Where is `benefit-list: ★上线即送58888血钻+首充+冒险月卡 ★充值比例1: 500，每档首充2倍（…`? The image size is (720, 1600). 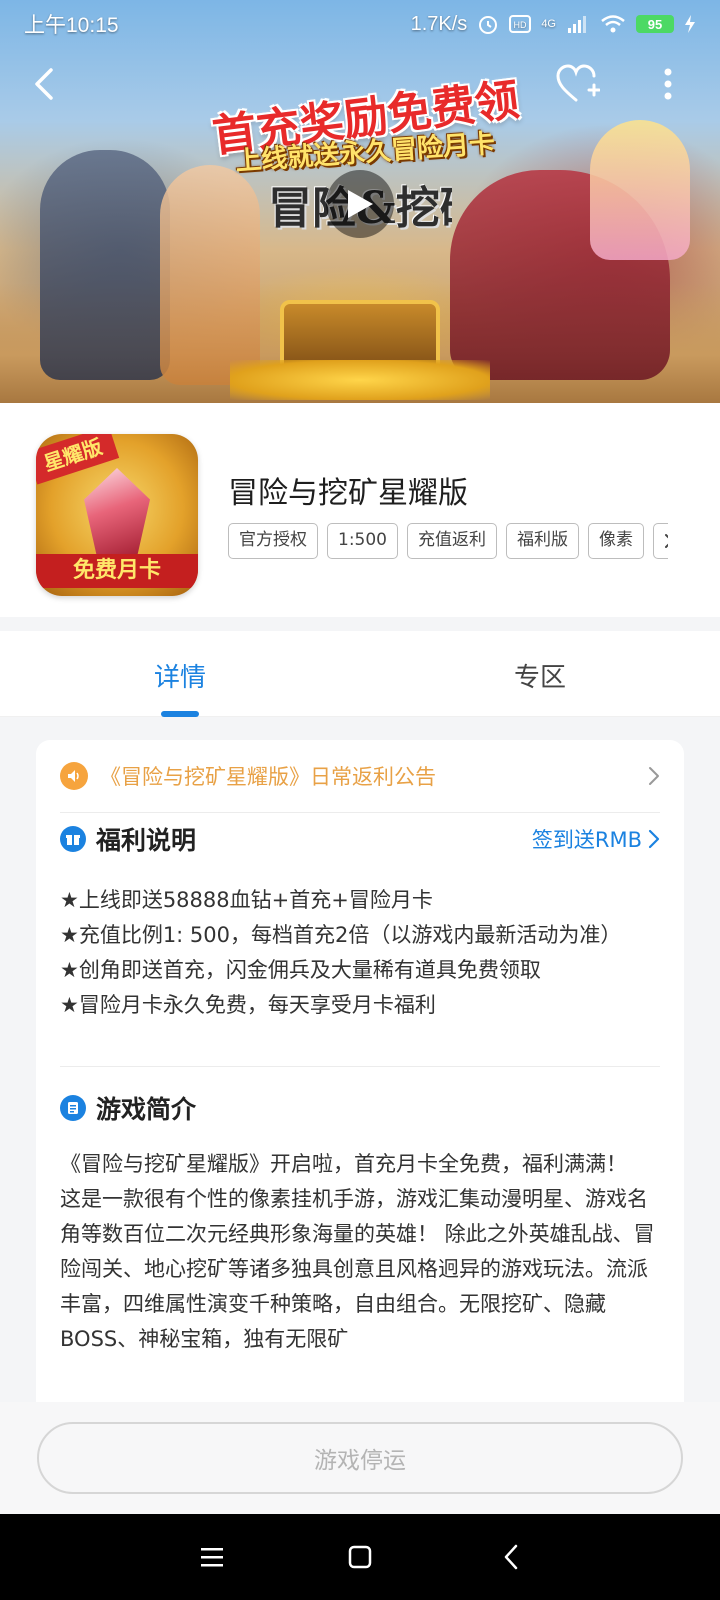 benefit-list: ★上线即送58888血钻+首充+冒险月卡 ★充值比例1: 500，每档首充2倍（… is located at coordinates (360, 953).